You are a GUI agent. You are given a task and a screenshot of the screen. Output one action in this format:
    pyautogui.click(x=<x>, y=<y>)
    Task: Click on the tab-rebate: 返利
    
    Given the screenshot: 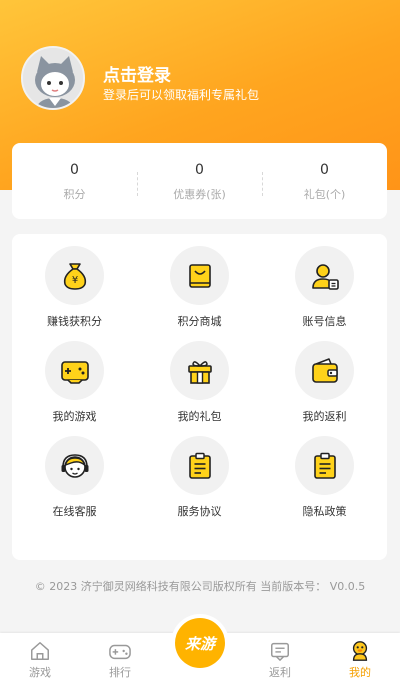 What is the action you would take?
    pyautogui.click(x=280, y=659)
    